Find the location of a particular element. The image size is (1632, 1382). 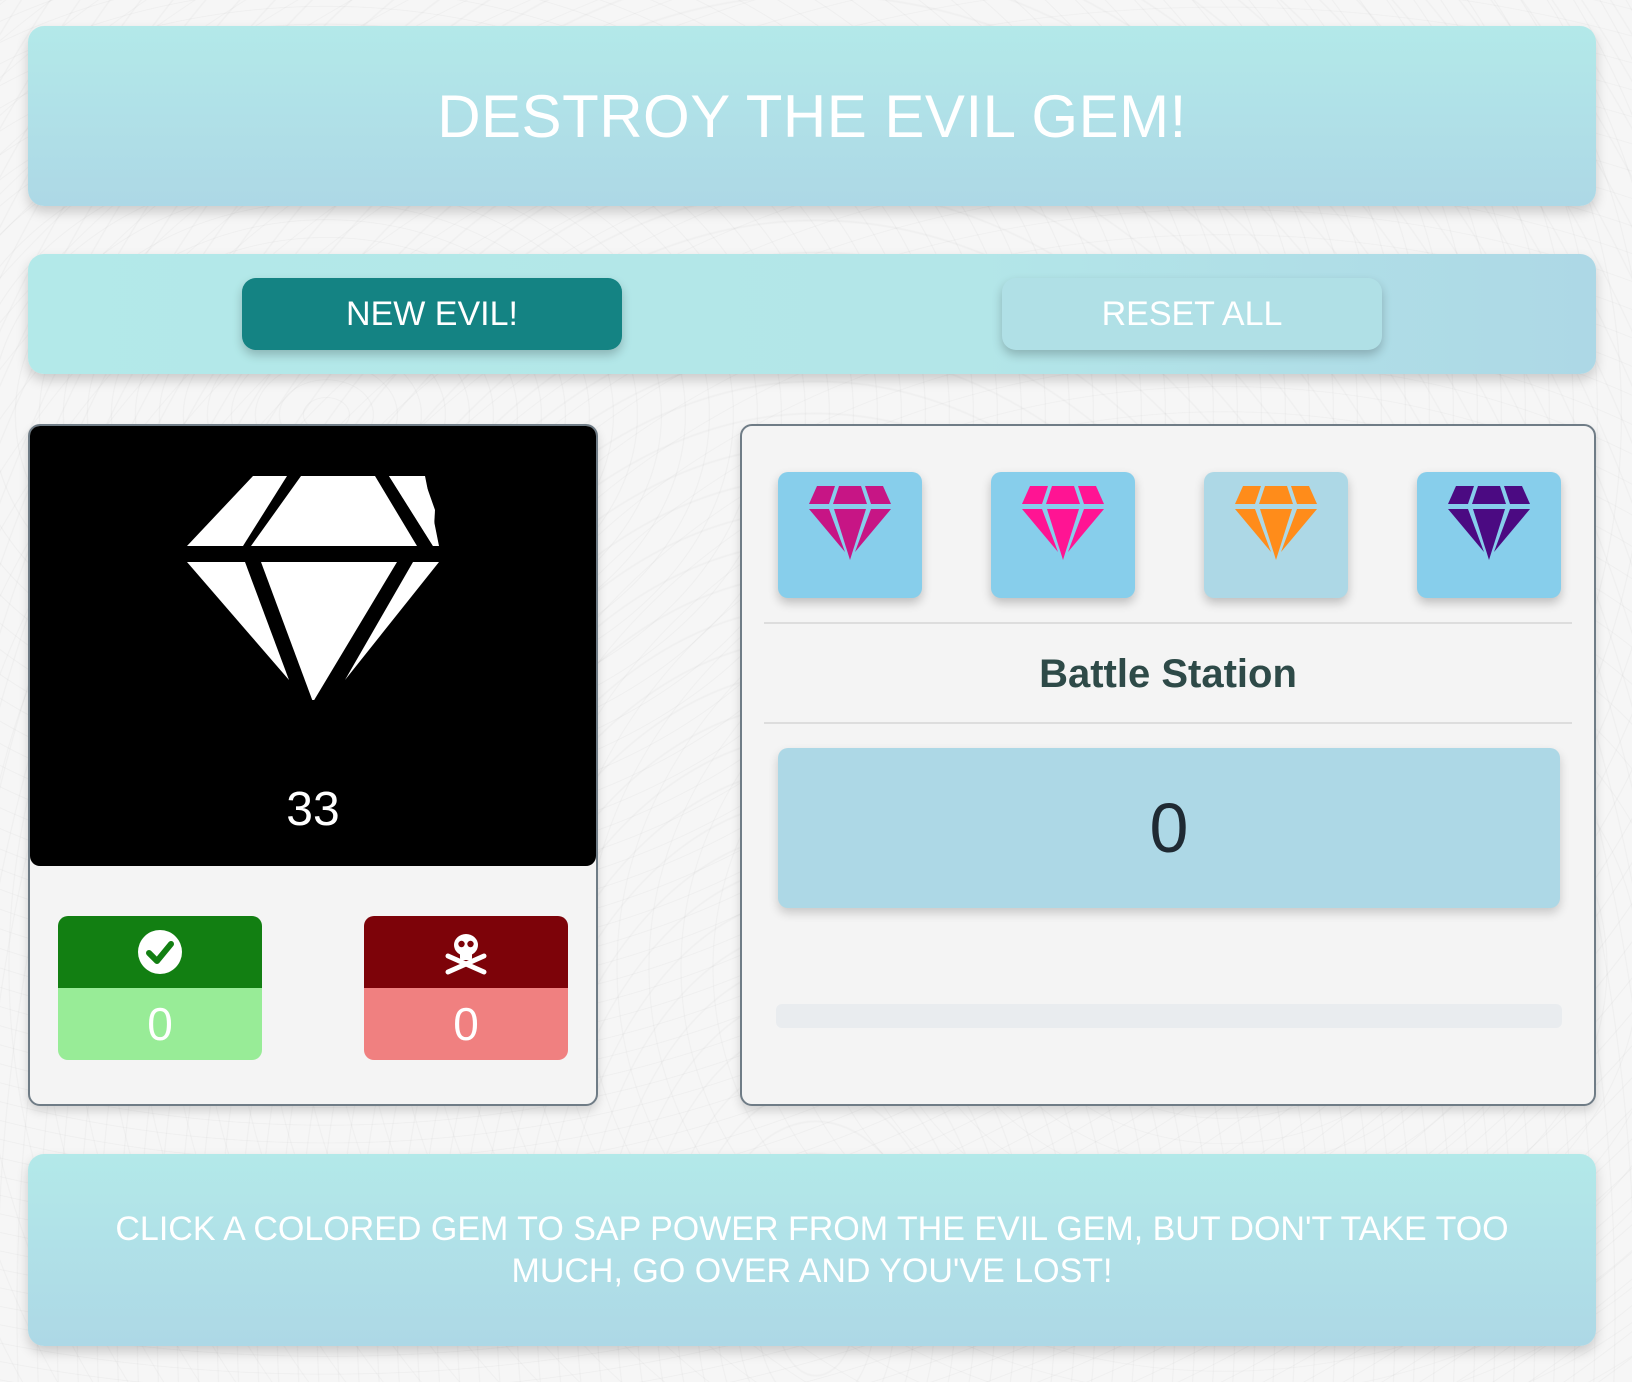

wins-header is located at coordinates (160, 952).